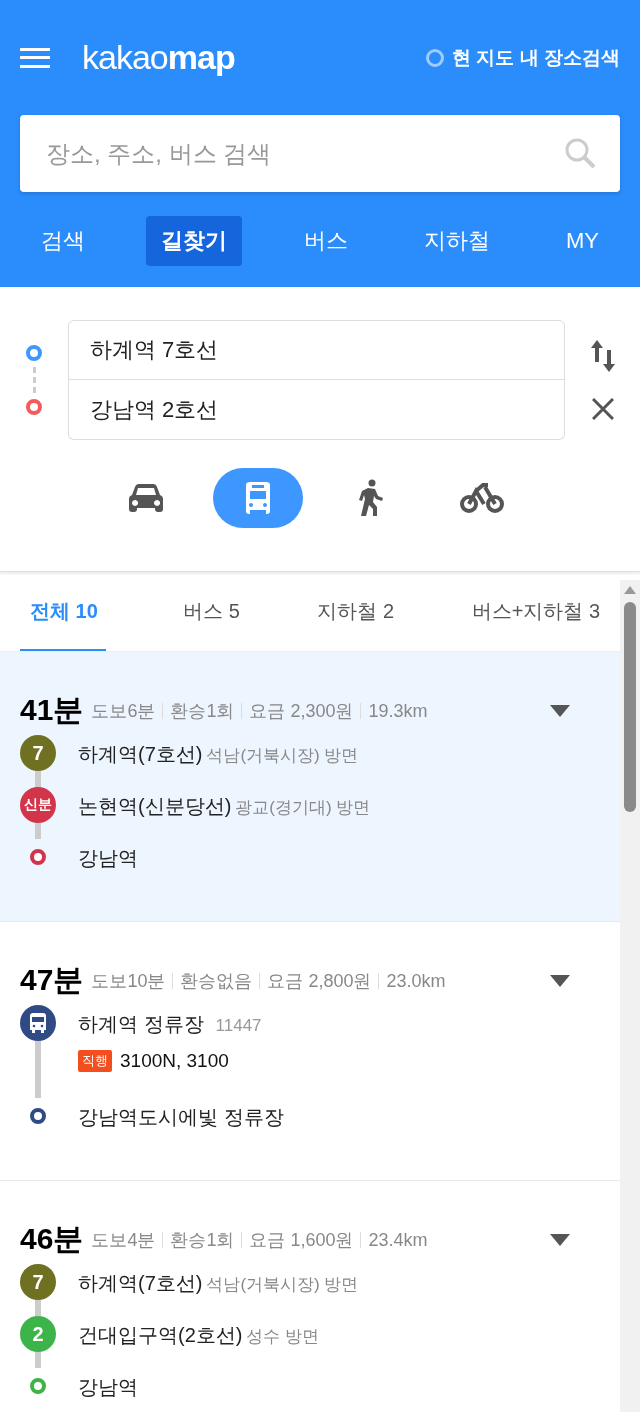 The width and height of the screenshot is (640, 1412). Describe the element at coordinates (320, 153) in the screenshot. I see `search-field: 장소, 주소, 버스 검색` at that location.